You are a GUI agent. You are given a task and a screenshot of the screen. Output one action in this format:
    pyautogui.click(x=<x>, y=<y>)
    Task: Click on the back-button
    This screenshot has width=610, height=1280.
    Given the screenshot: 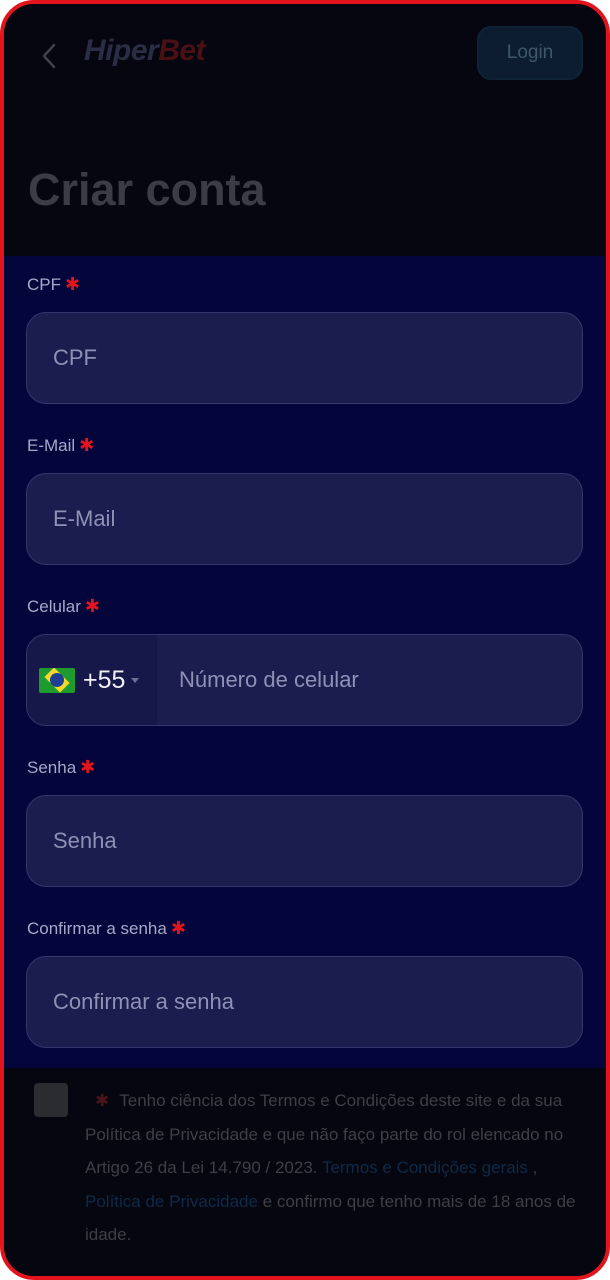 What is the action you would take?
    pyautogui.click(x=49, y=56)
    